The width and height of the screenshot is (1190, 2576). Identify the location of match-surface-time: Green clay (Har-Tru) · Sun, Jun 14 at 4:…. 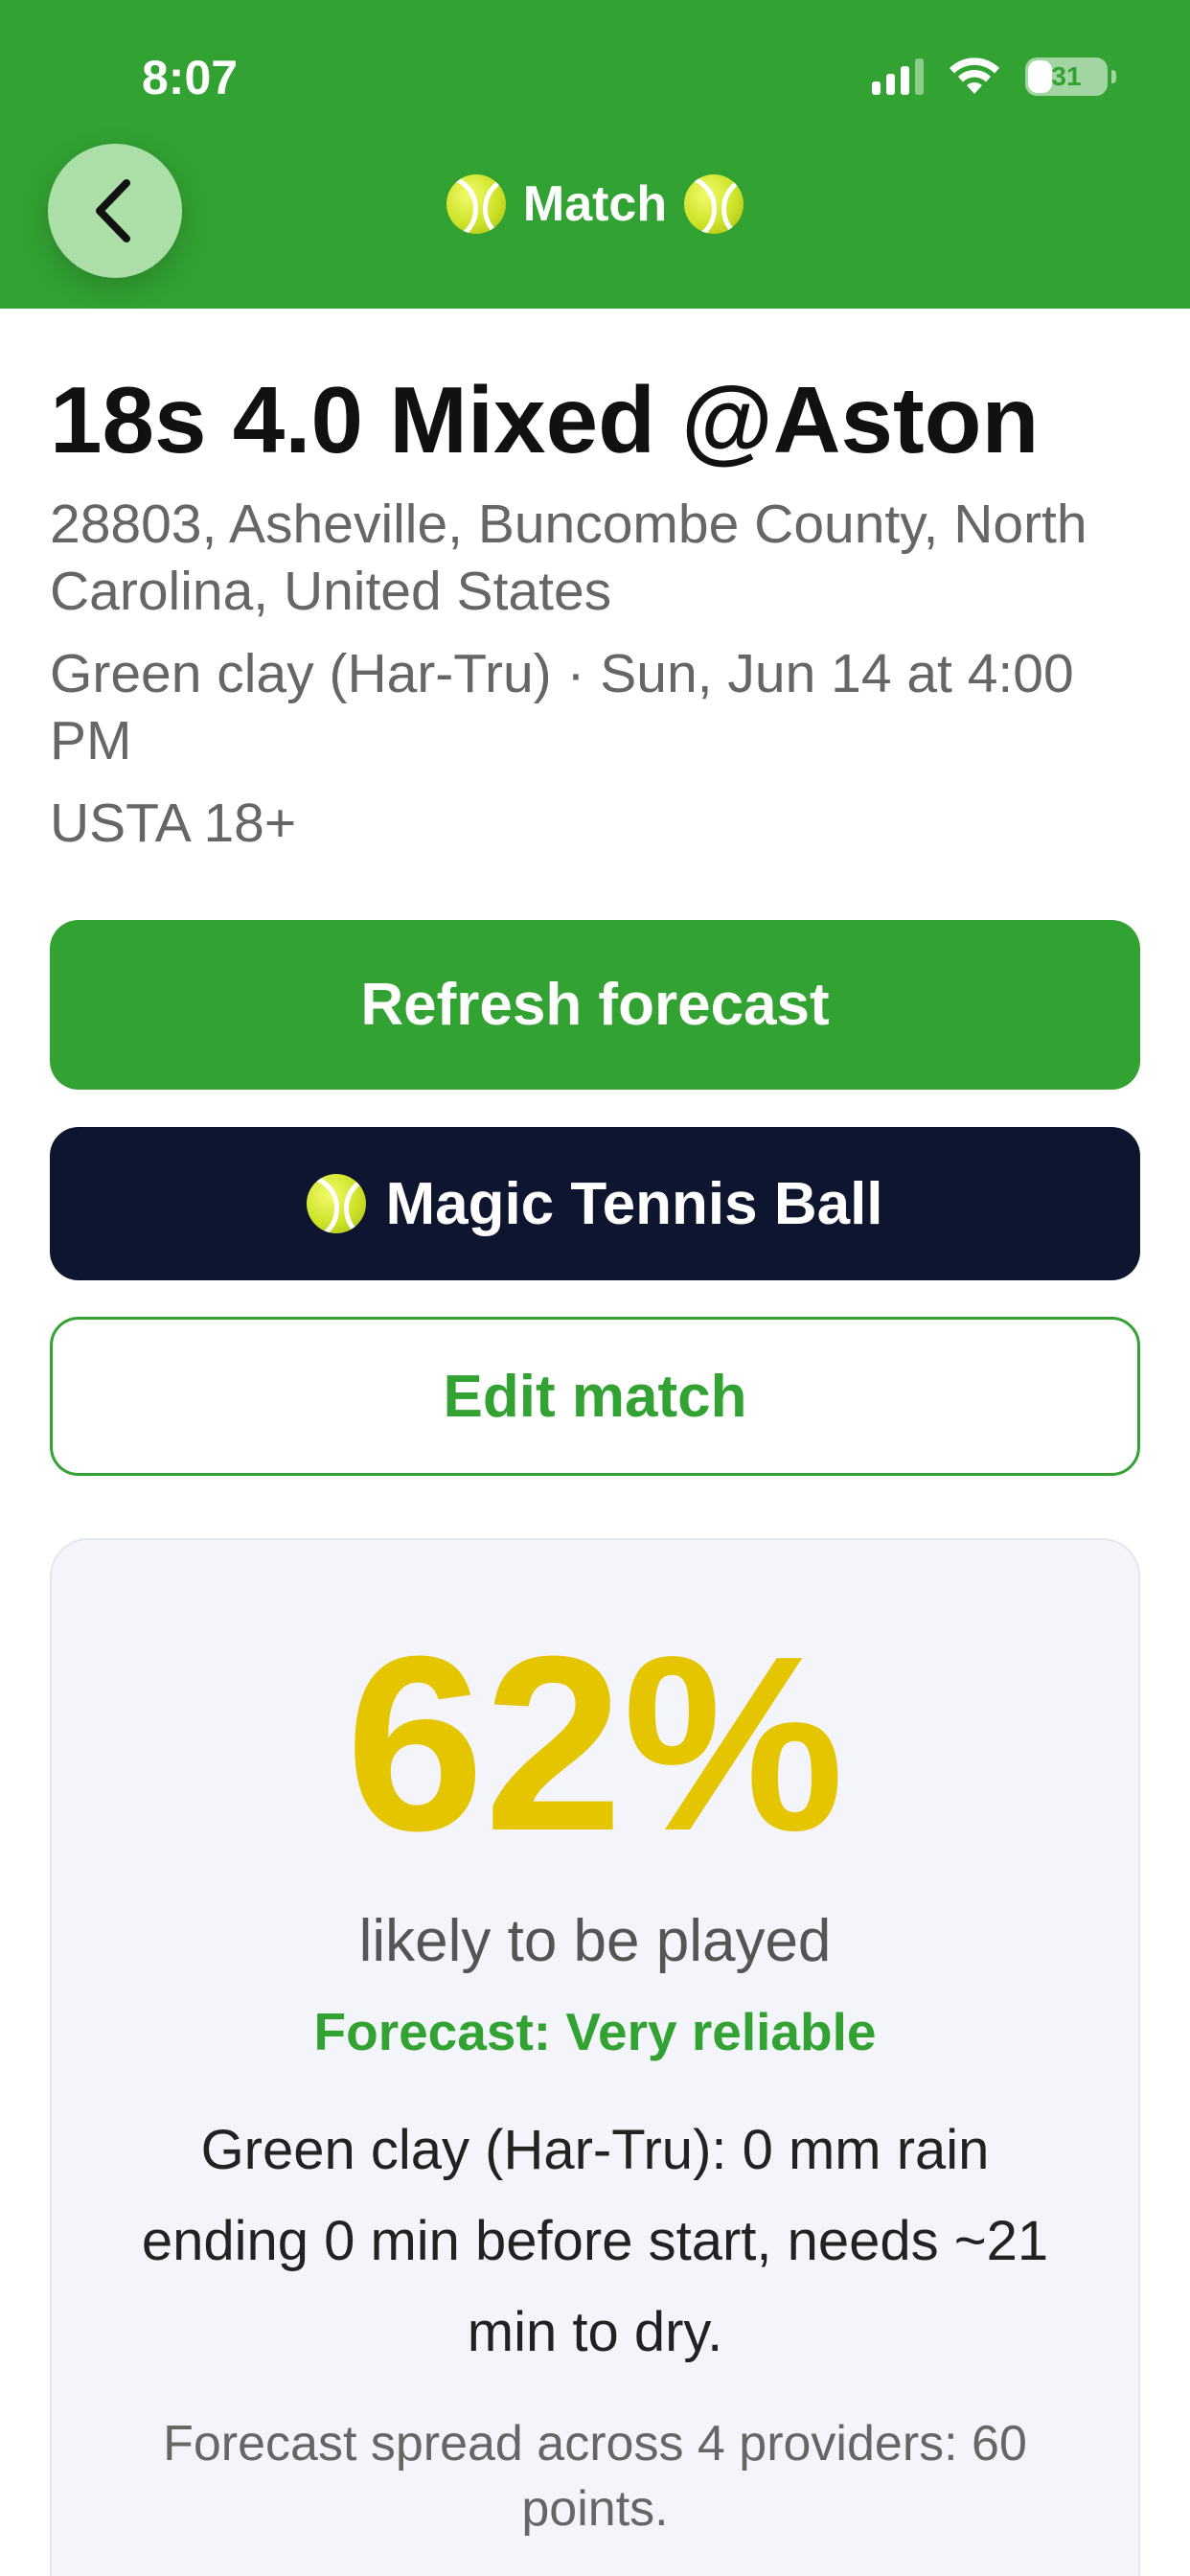
(562, 707).